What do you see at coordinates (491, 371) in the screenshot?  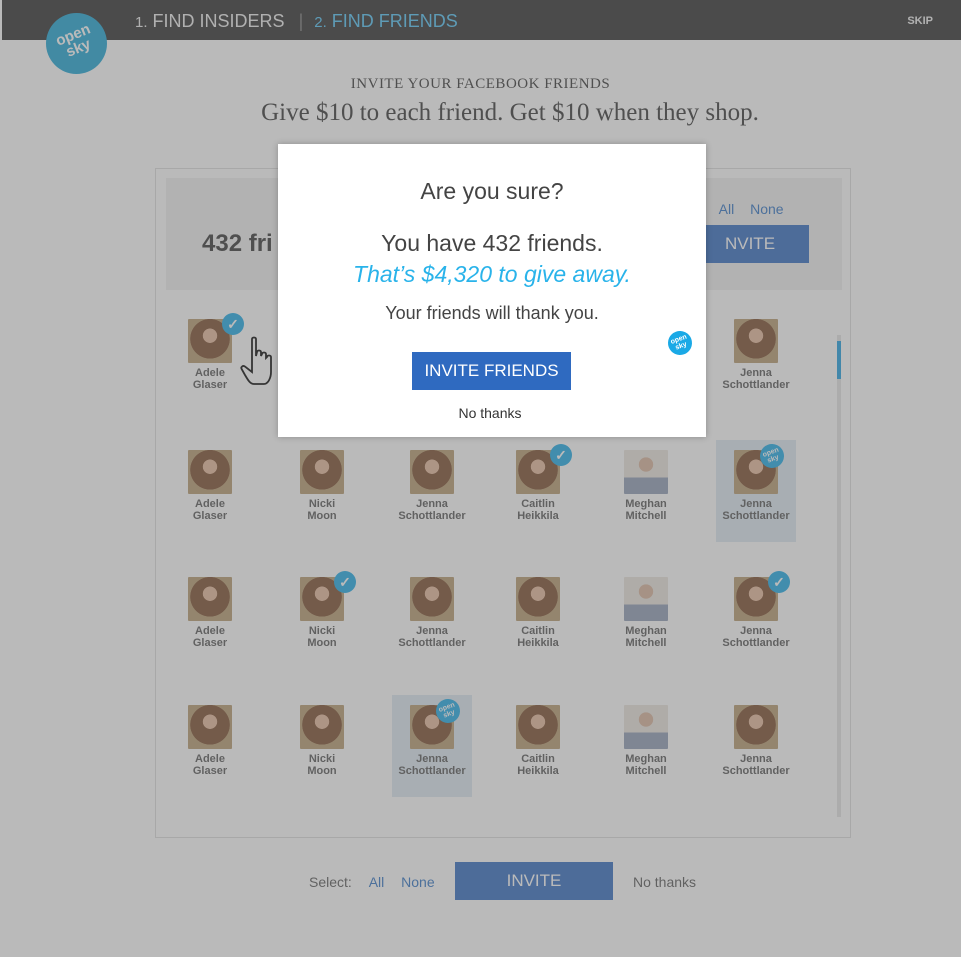 I see `invite-friends-button: INVITE FRIENDS` at bounding box center [491, 371].